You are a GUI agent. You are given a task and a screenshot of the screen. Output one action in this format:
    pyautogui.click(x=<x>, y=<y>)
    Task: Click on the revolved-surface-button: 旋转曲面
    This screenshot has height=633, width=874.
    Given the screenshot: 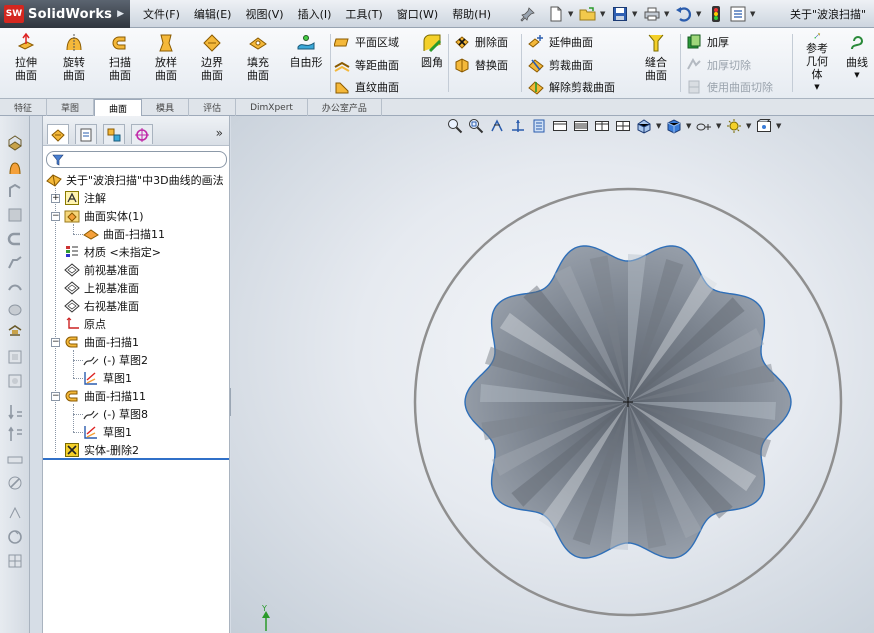 What is the action you would take?
    pyautogui.click(x=74, y=63)
    